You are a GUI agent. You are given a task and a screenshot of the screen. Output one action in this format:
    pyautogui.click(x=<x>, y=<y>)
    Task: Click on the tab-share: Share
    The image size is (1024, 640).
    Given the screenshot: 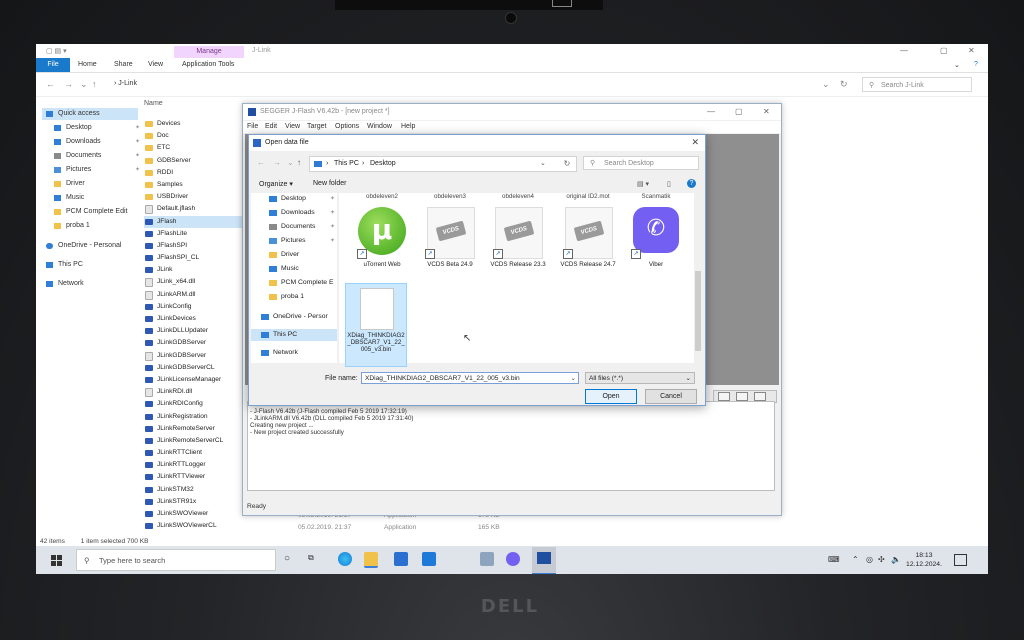 What is the action you would take?
    pyautogui.click(x=123, y=64)
    